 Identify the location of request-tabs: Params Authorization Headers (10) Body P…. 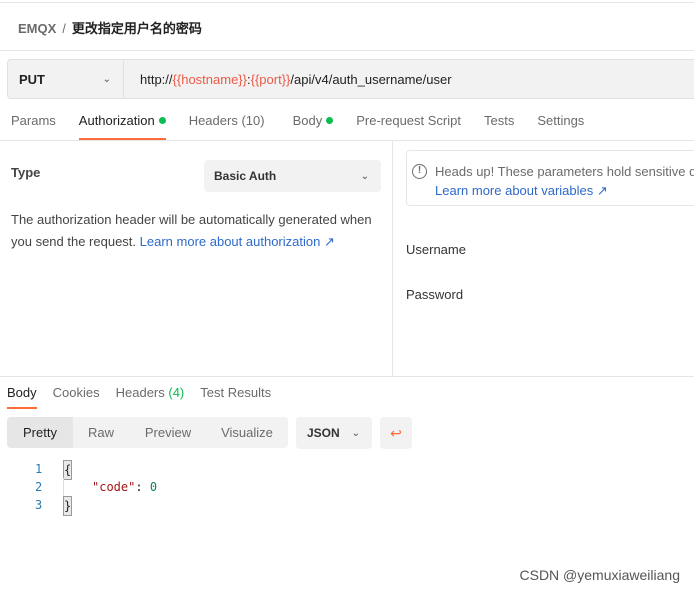
(298, 126).